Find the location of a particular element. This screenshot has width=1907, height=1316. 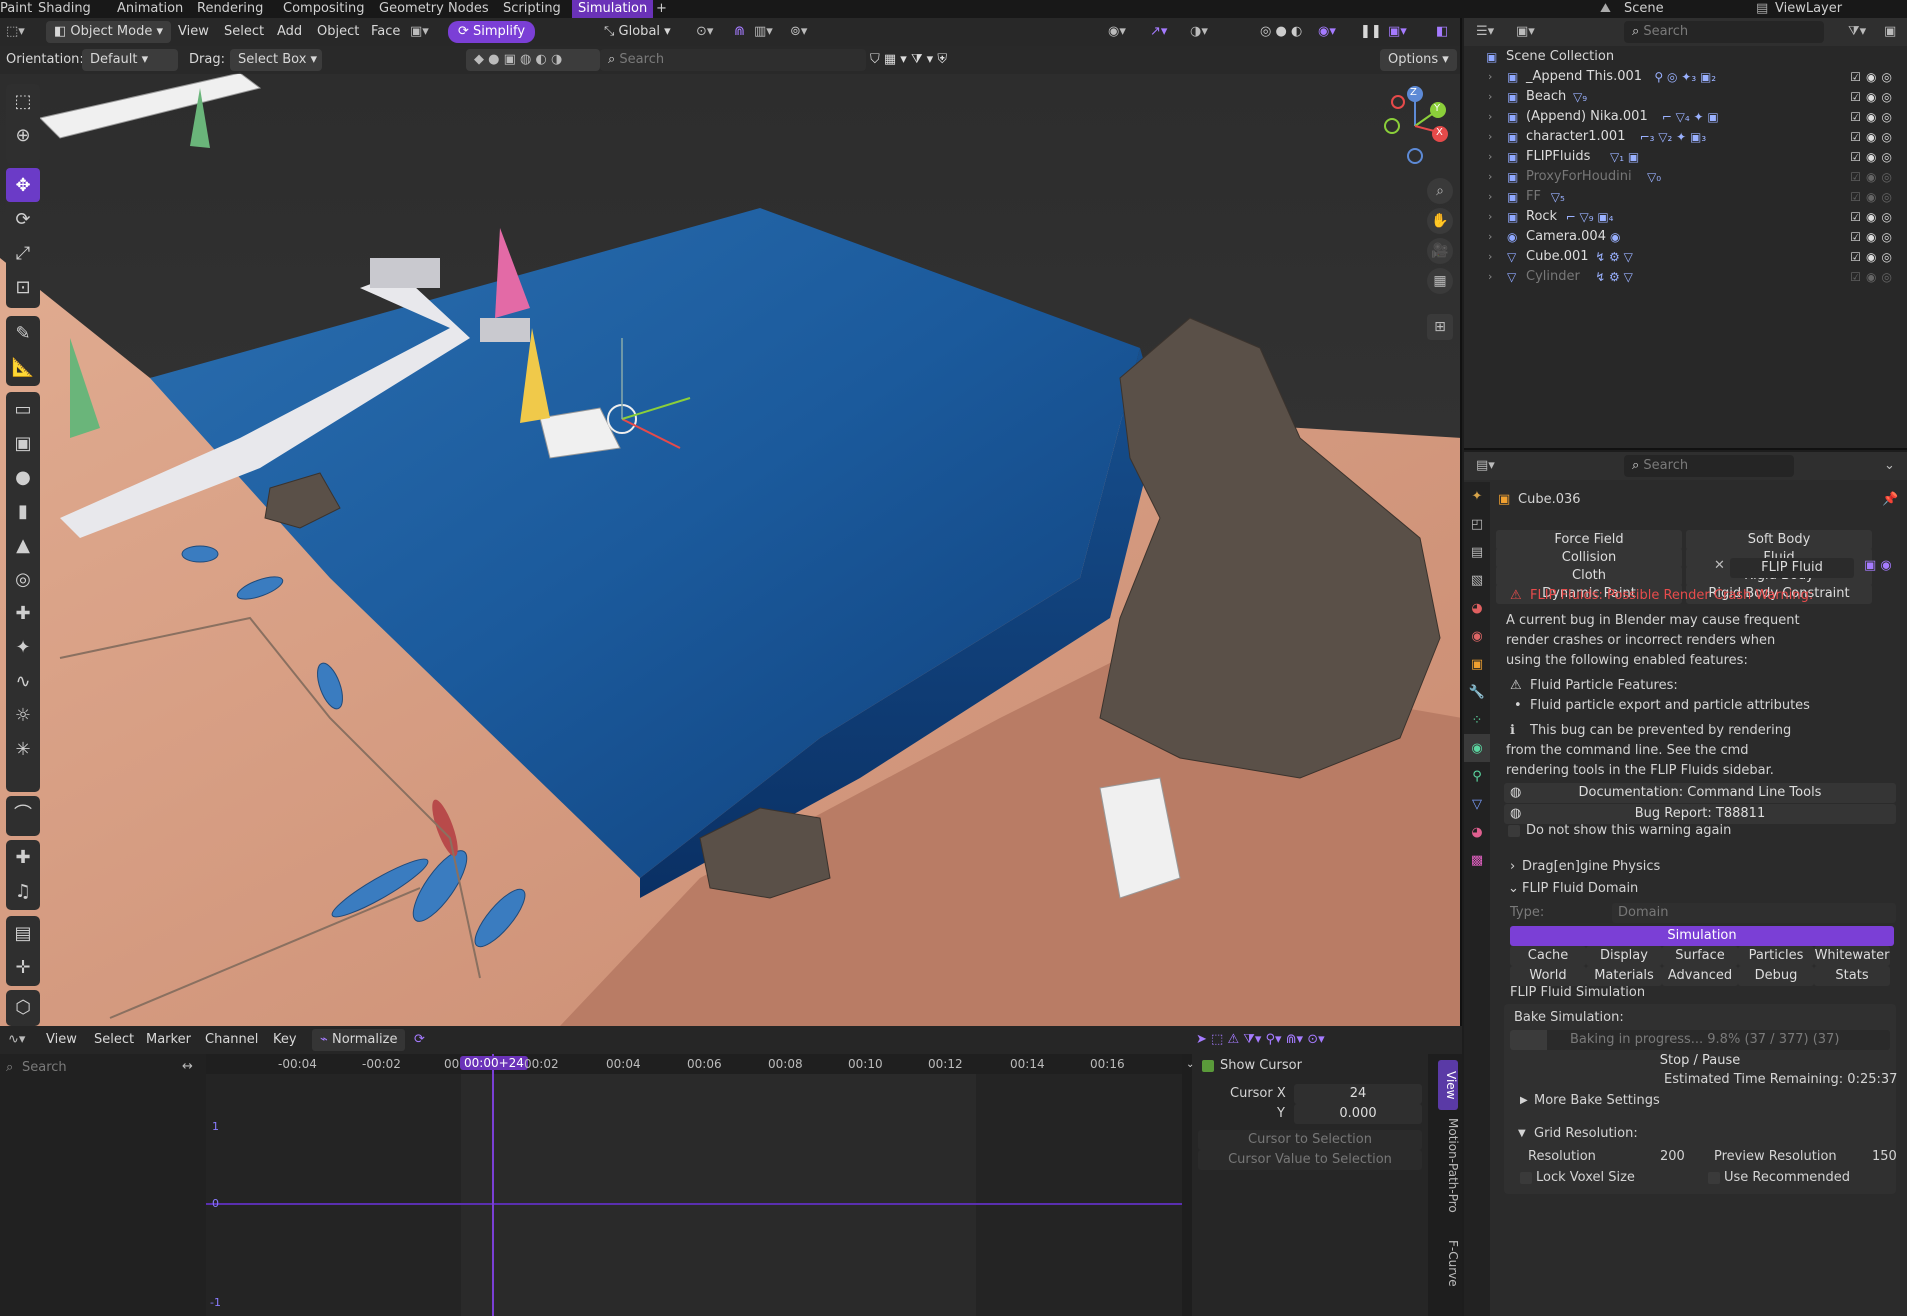

dont-show-checkbox is located at coordinates (1514, 831).